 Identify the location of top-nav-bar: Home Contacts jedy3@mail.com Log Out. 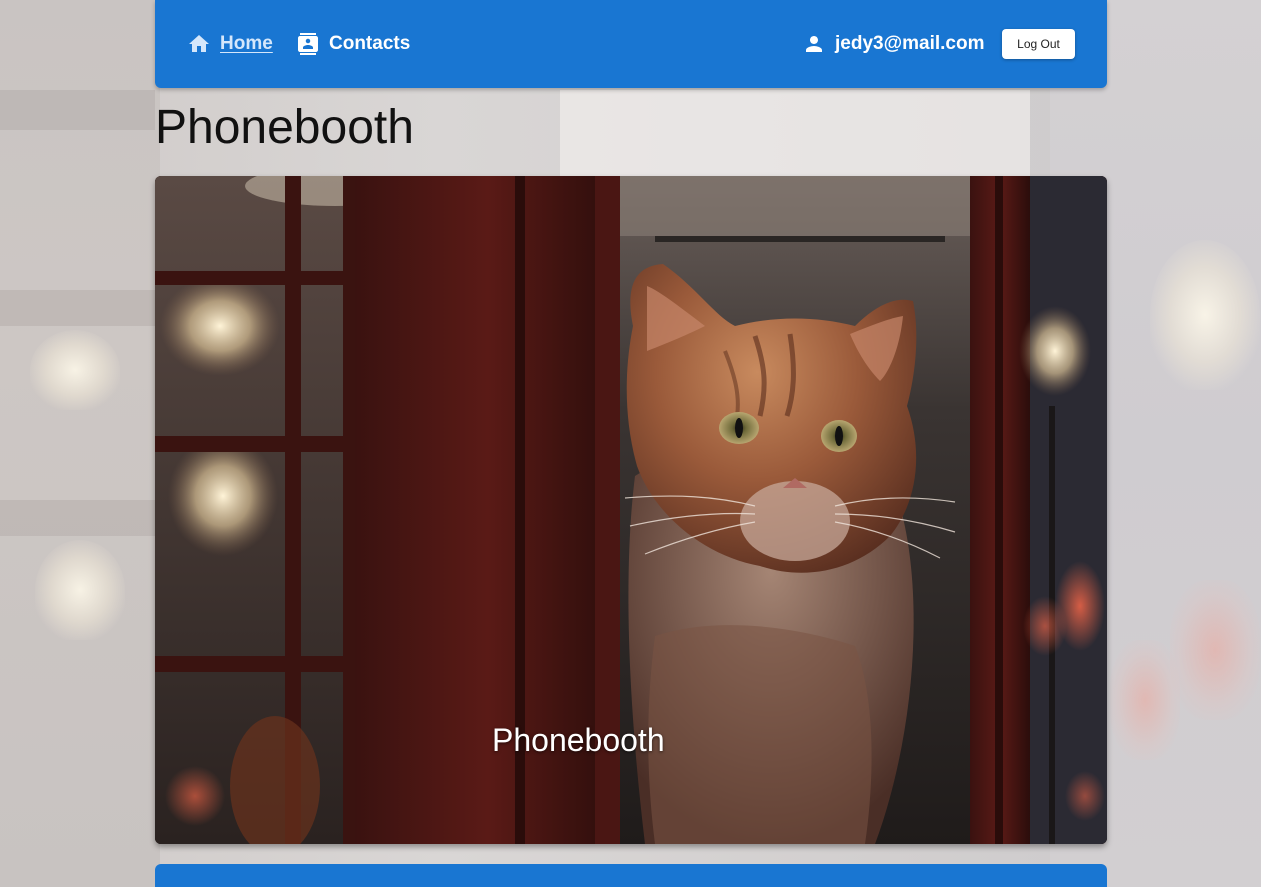
(631, 44).